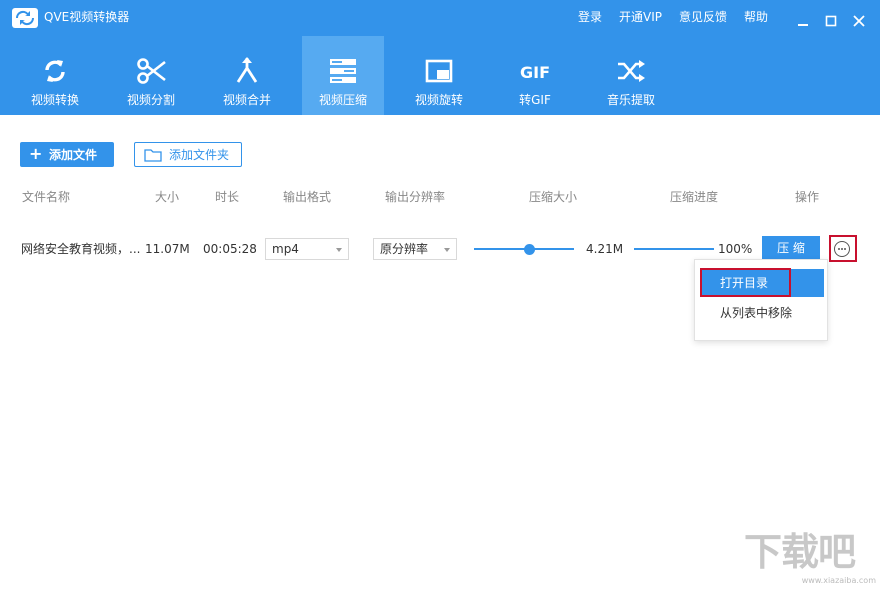 This screenshot has height=590, width=880. Describe the element at coordinates (25, 18) in the screenshot. I see `app-logo-icon` at that location.